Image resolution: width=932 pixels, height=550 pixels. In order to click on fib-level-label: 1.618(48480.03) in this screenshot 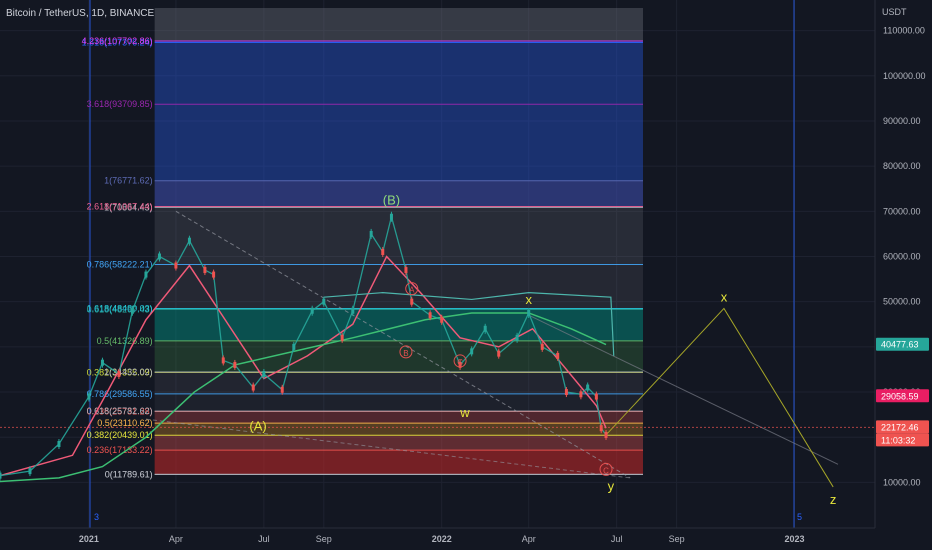, I will do `click(120, 309)`.